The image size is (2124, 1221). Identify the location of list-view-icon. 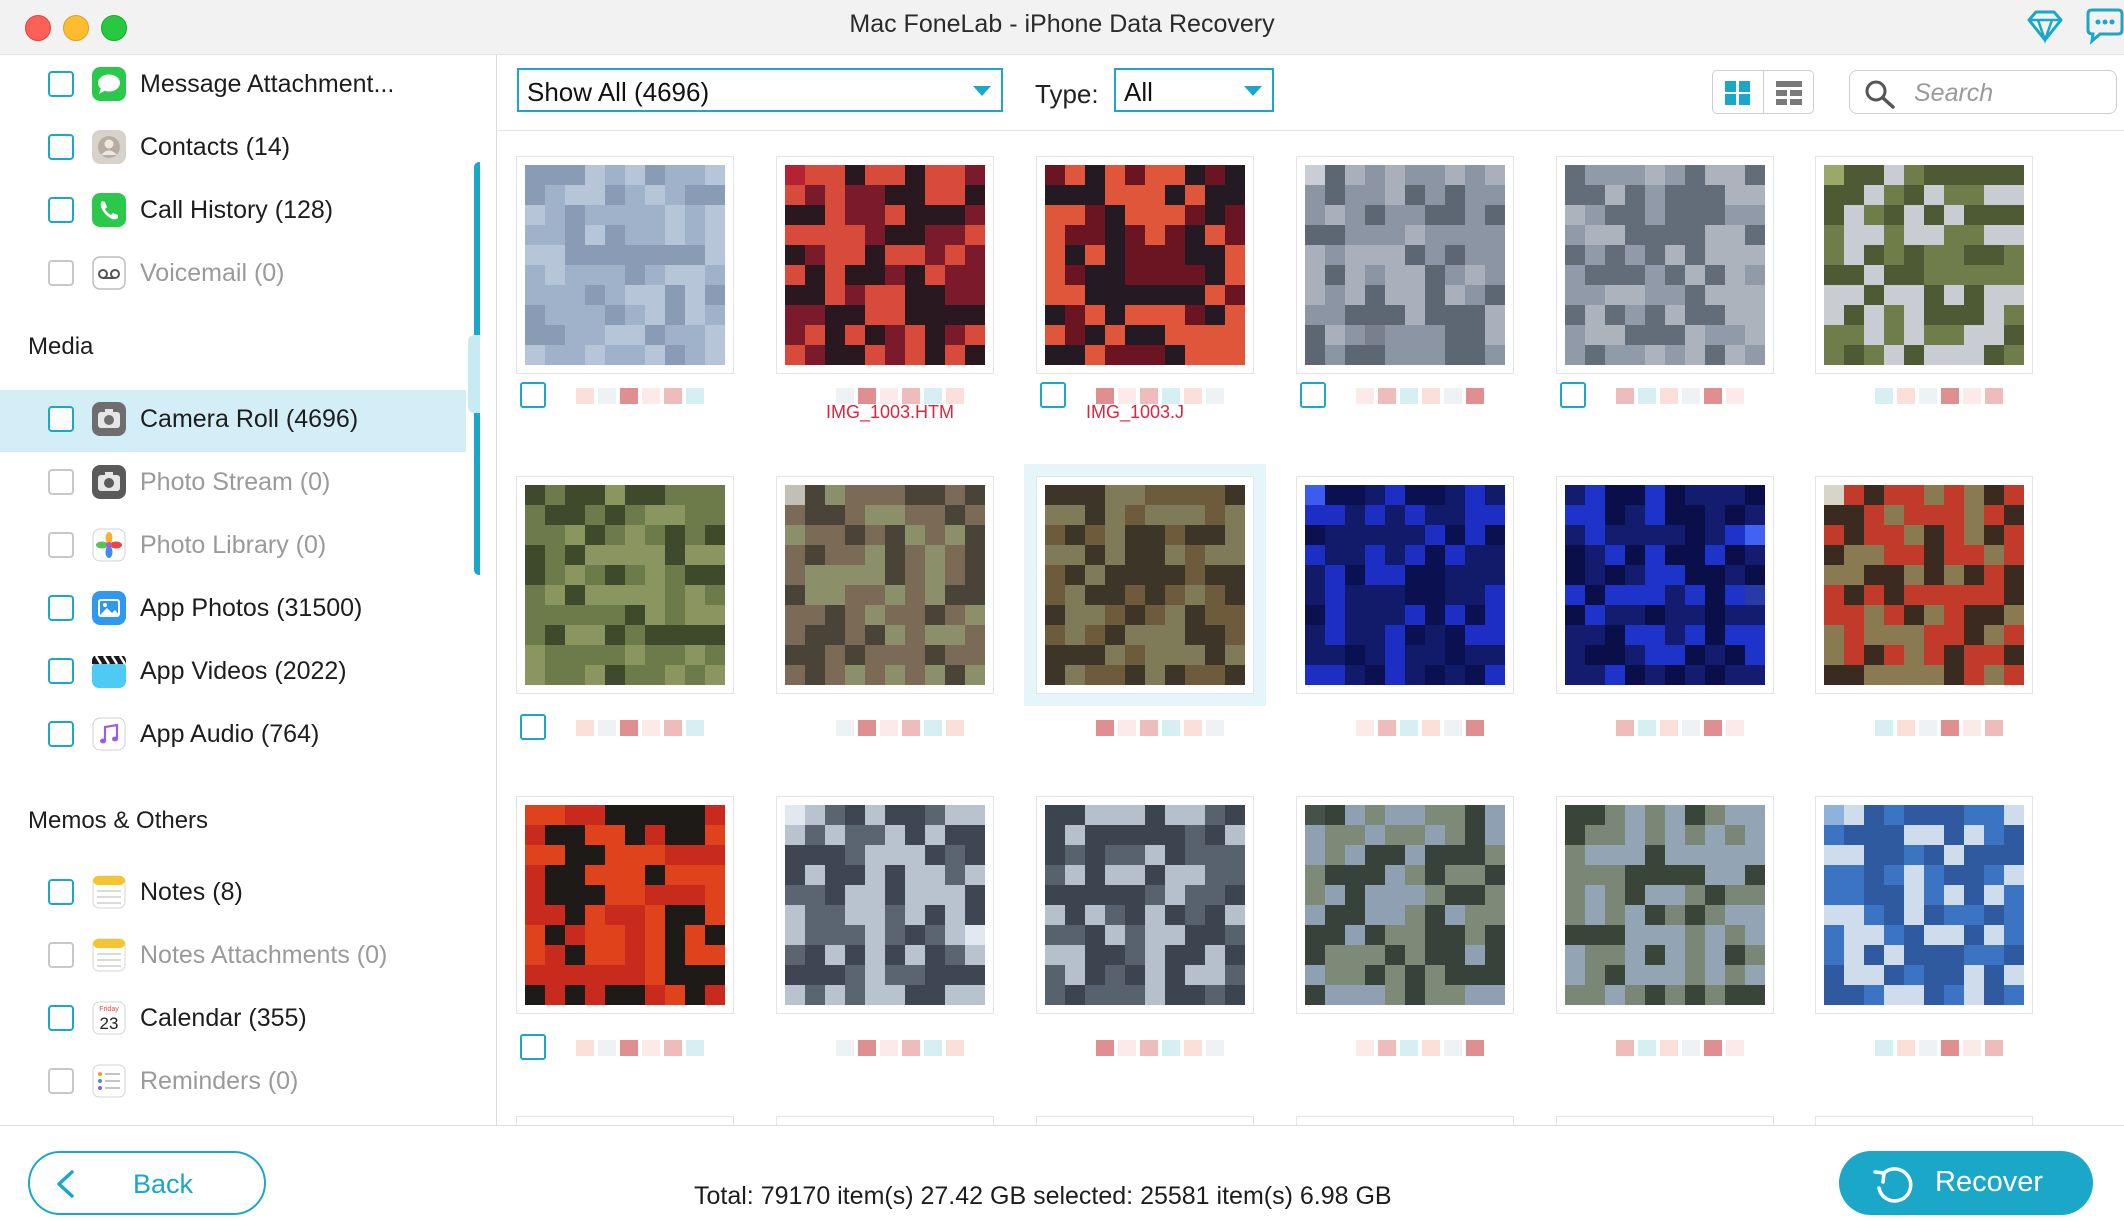
(1789, 93).